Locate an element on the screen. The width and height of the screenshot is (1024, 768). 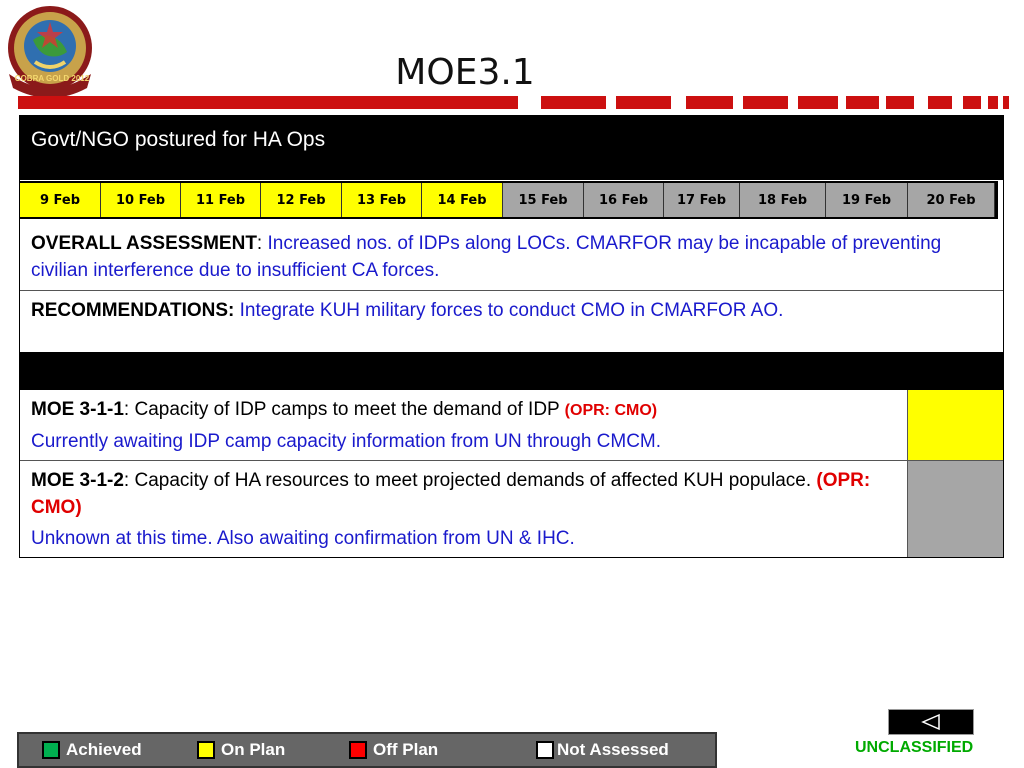
date-cell: 19 Feb is located at coordinates (867, 200).